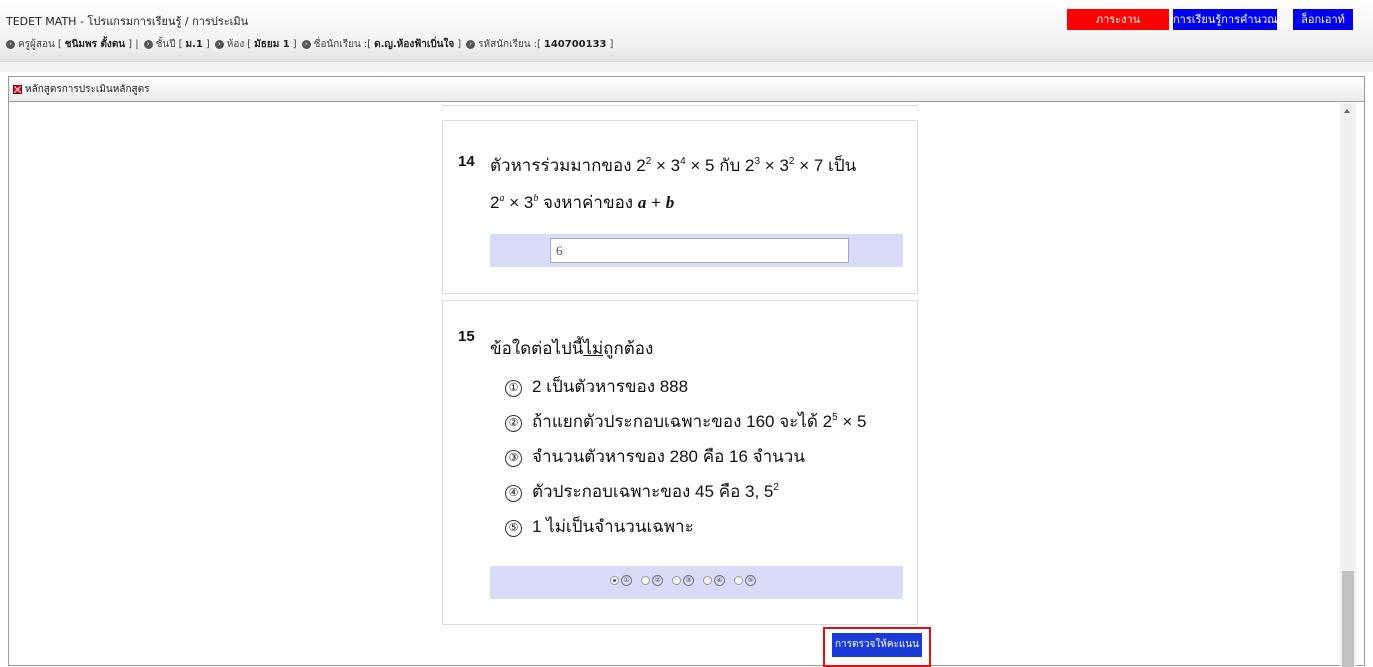 Image resolution: width=1373 pixels, height=667 pixels. What do you see at coordinates (272, 44) in the screenshot?
I see `room-value: มัธยม 1` at bounding box center [272, 44].